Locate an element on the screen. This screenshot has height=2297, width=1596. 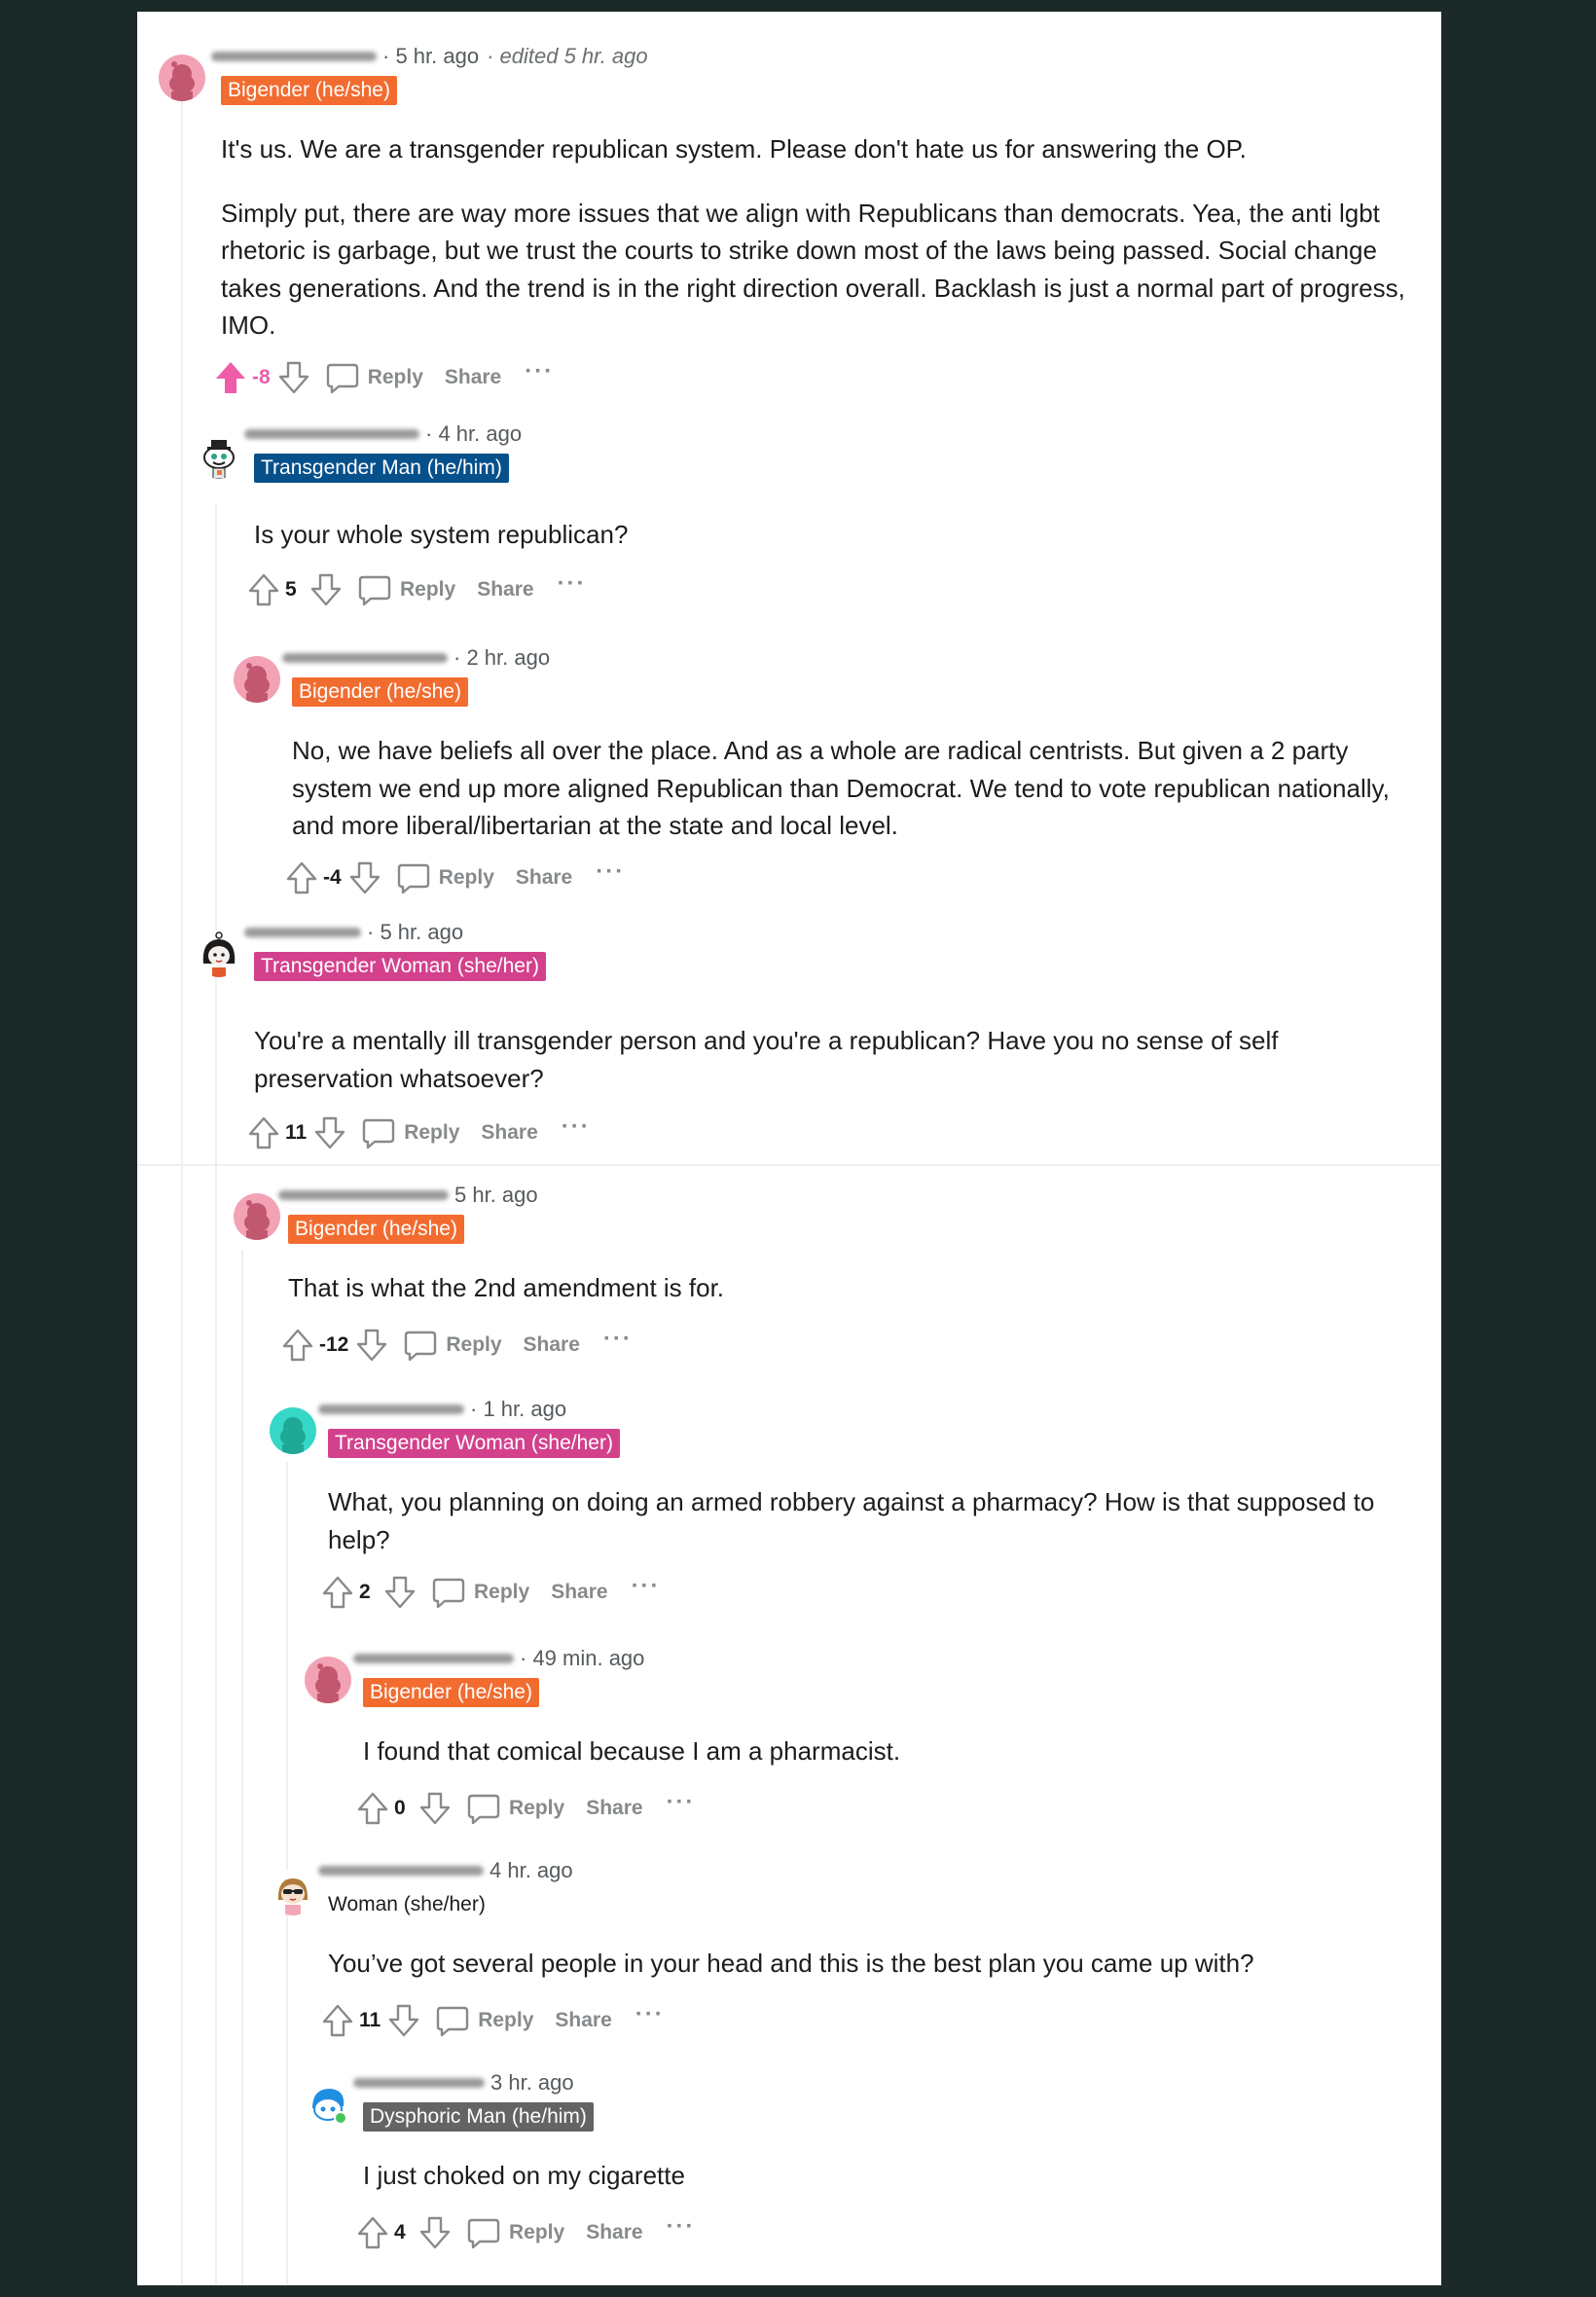
vote-score: -8 is located at coordinates (261, 377).